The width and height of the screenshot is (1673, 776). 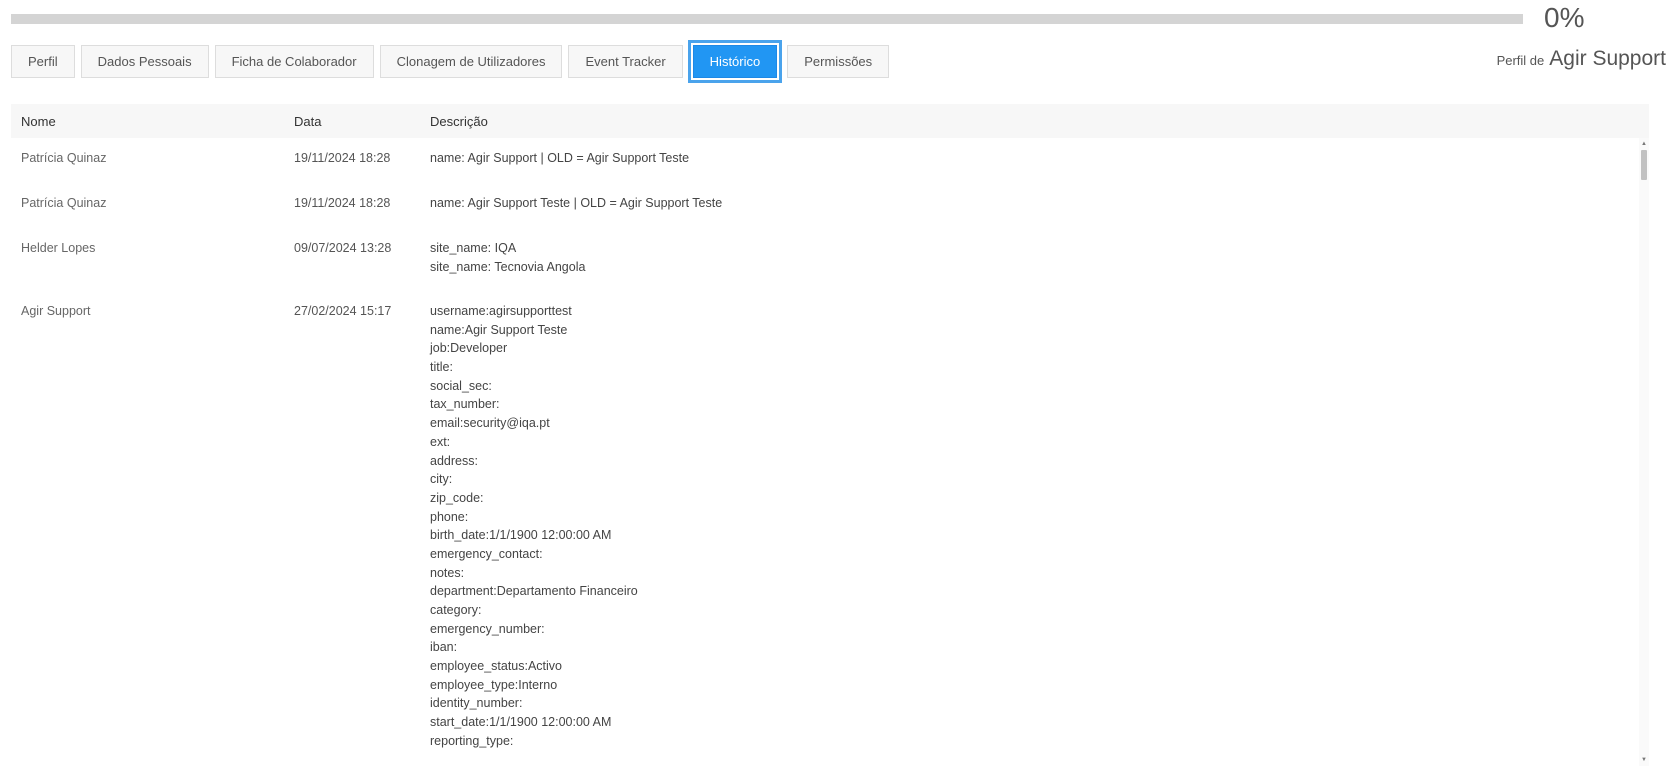 What do you see at coordinates (440, 441) in the screenshot?
I see `descricao-line: ext:` at bounding box center [440, 441].